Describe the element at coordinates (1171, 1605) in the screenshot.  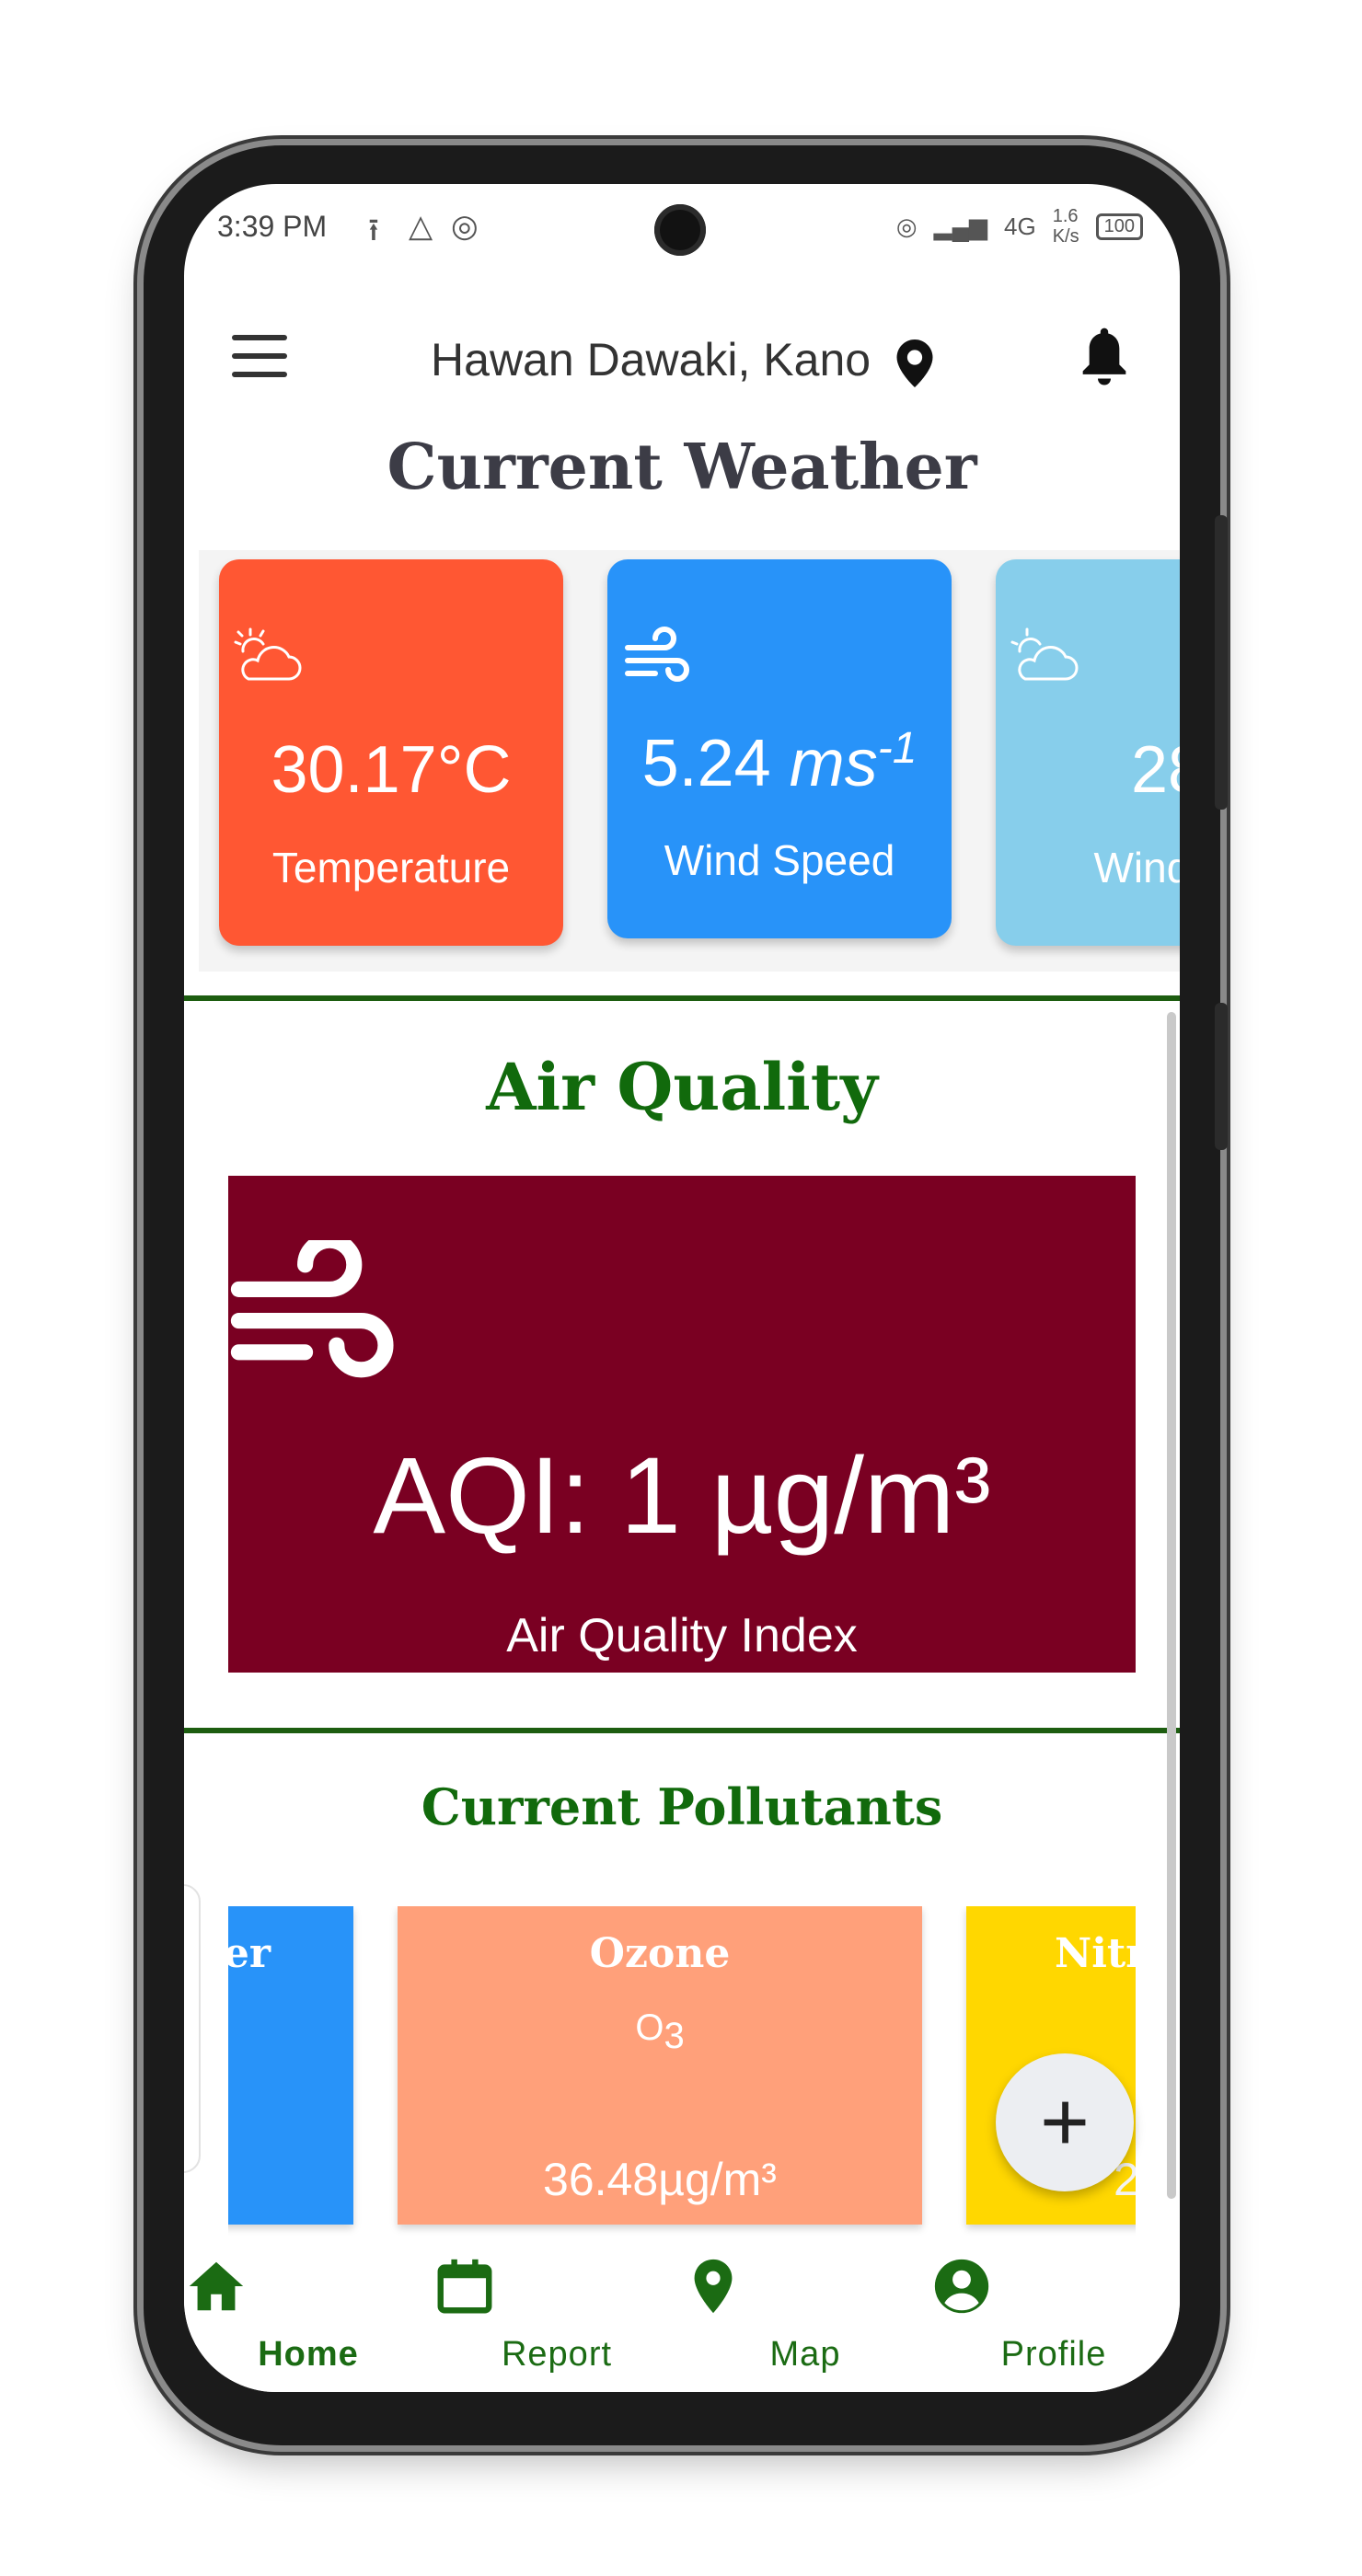
I see `scrollbar` at that location.